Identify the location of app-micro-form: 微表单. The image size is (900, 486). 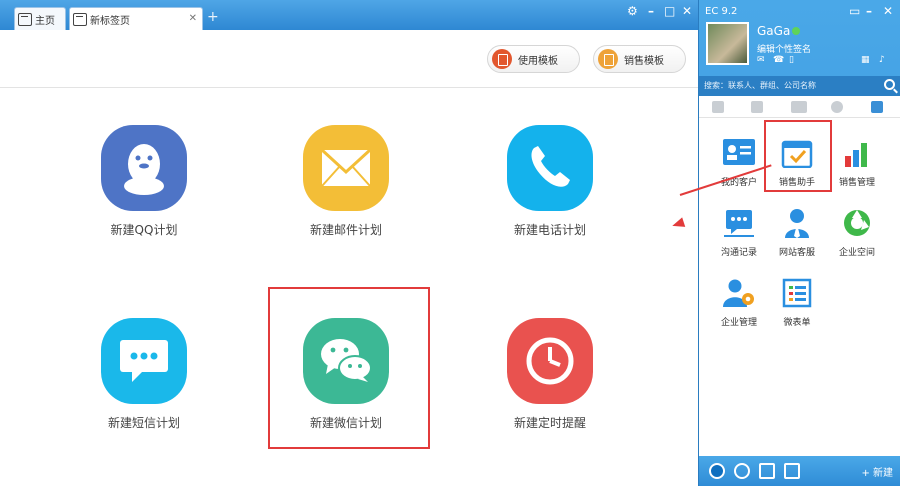
(797, 303).